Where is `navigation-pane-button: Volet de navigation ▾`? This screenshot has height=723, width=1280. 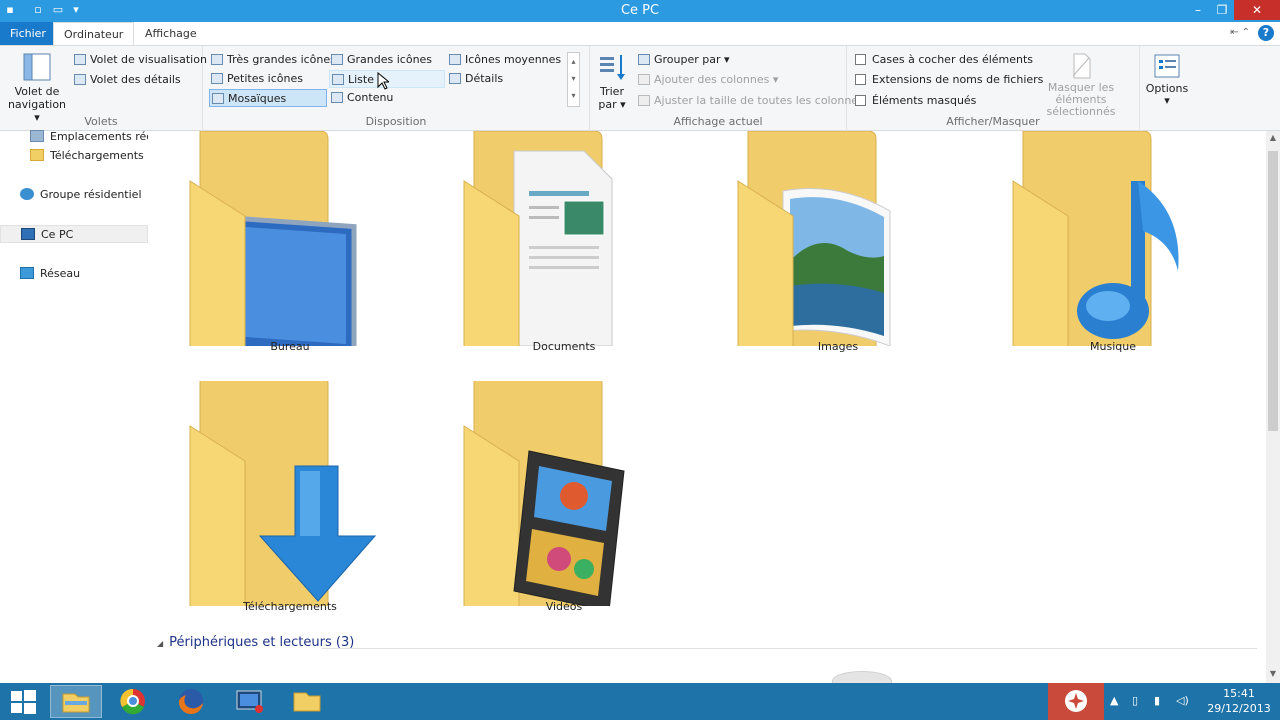 navigation-pane-button: Volet de navigation ▾ is located at coordinates (37, 88).